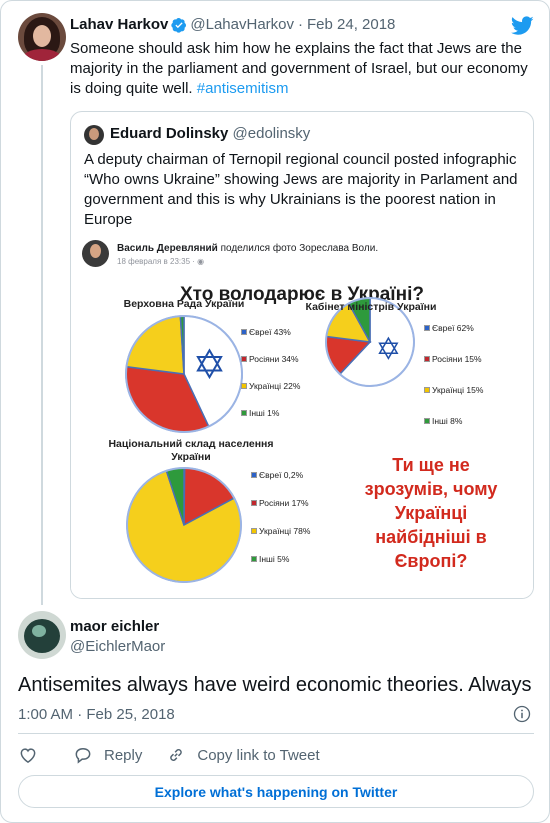 This screenshot has width=550, height=823. What do you see at coordinates (522, 714) in the screenshot?
I see `info-icon` at bounding box center [522, 714].